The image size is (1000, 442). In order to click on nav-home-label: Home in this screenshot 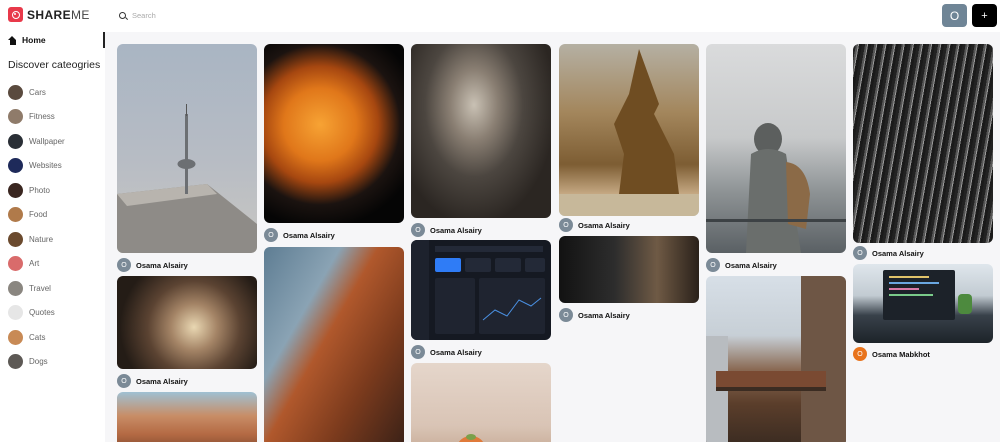, I will do `click(34, 40)`.